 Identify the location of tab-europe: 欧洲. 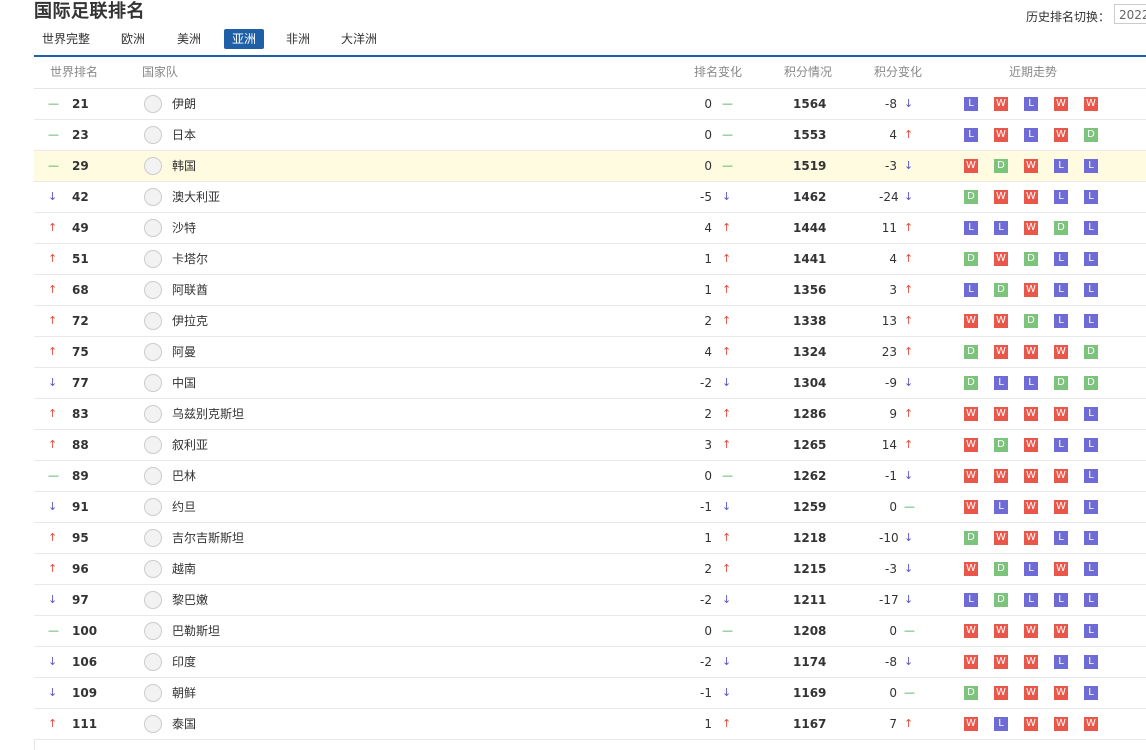
(133, 39).